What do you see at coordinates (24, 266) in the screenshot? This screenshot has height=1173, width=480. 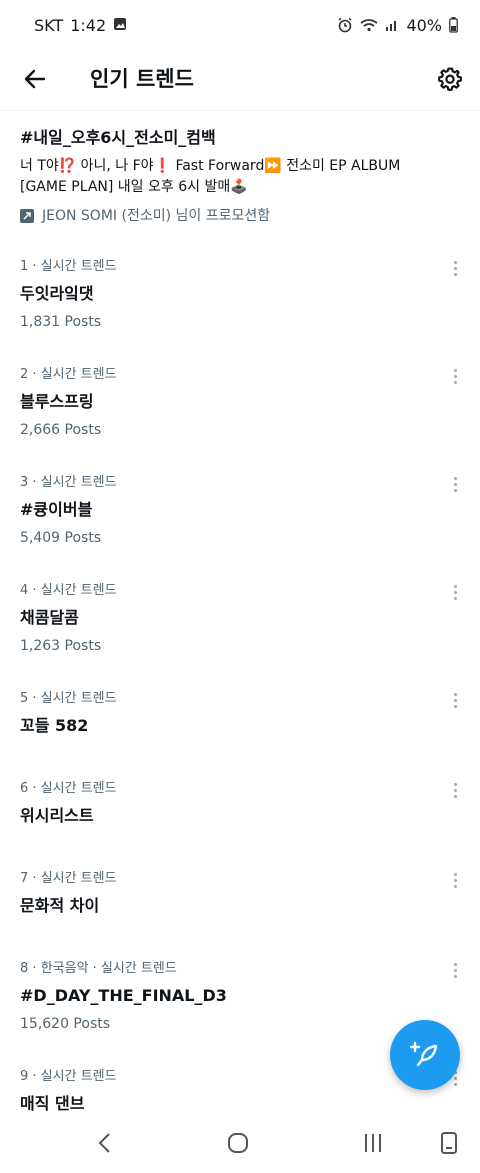 I see `trend-rank: 1` at bounding box center [24, 266].